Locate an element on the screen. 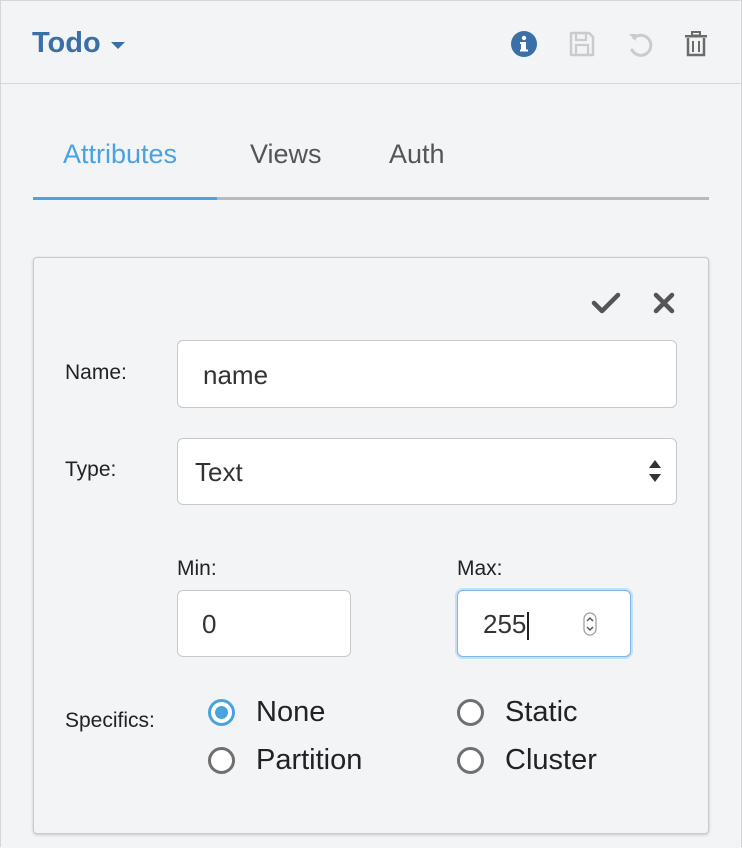  min-input-value: 0 is located at coordinates (209, 624).